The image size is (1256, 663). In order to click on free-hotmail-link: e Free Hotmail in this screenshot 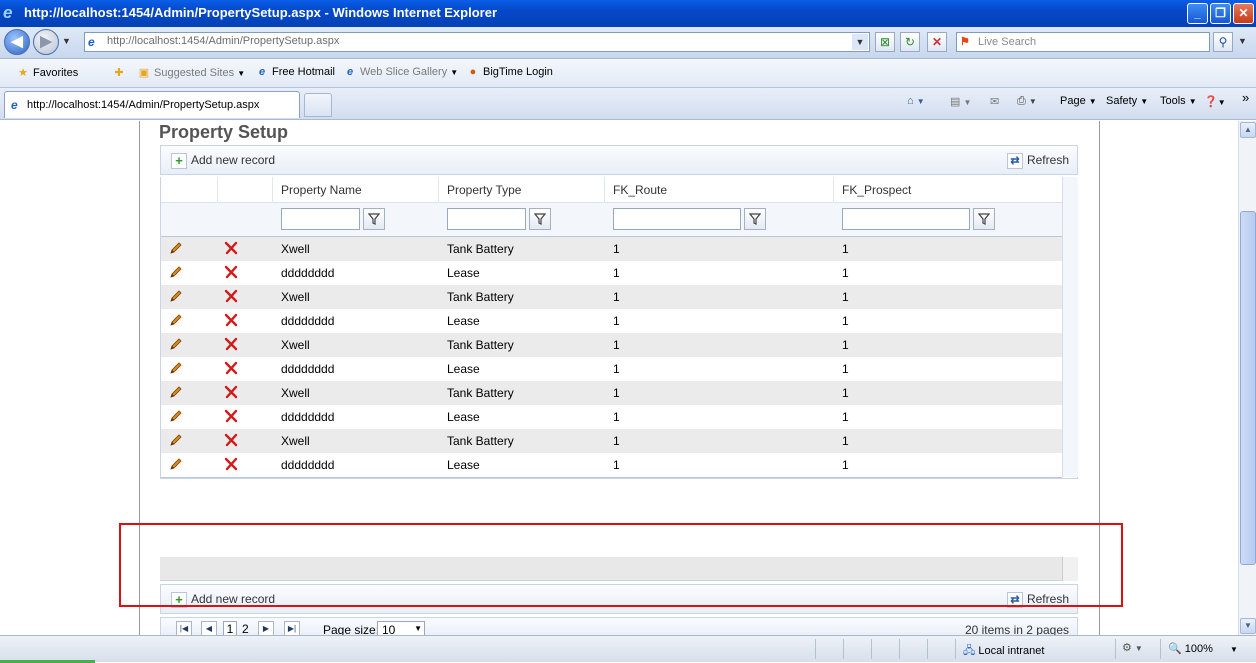, I will do `click(295, 72)`.